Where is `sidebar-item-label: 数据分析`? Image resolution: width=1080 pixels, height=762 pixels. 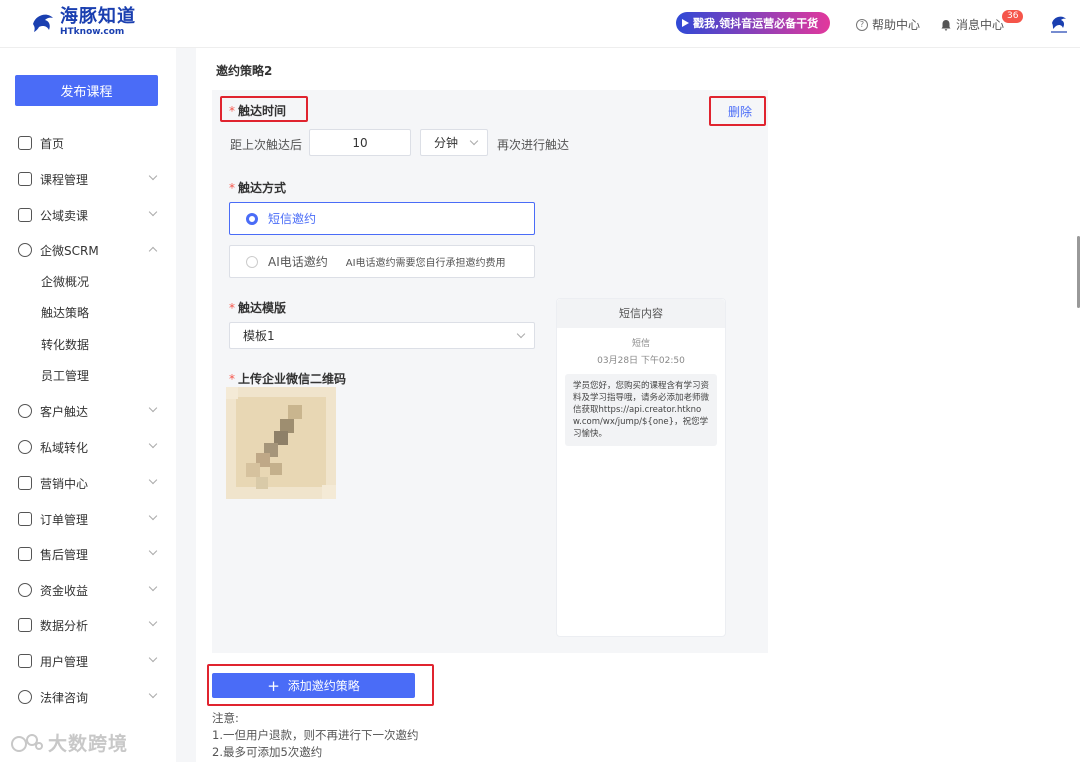
sidebar-item-label: 数据分析 is located at coordinates (64, 625).